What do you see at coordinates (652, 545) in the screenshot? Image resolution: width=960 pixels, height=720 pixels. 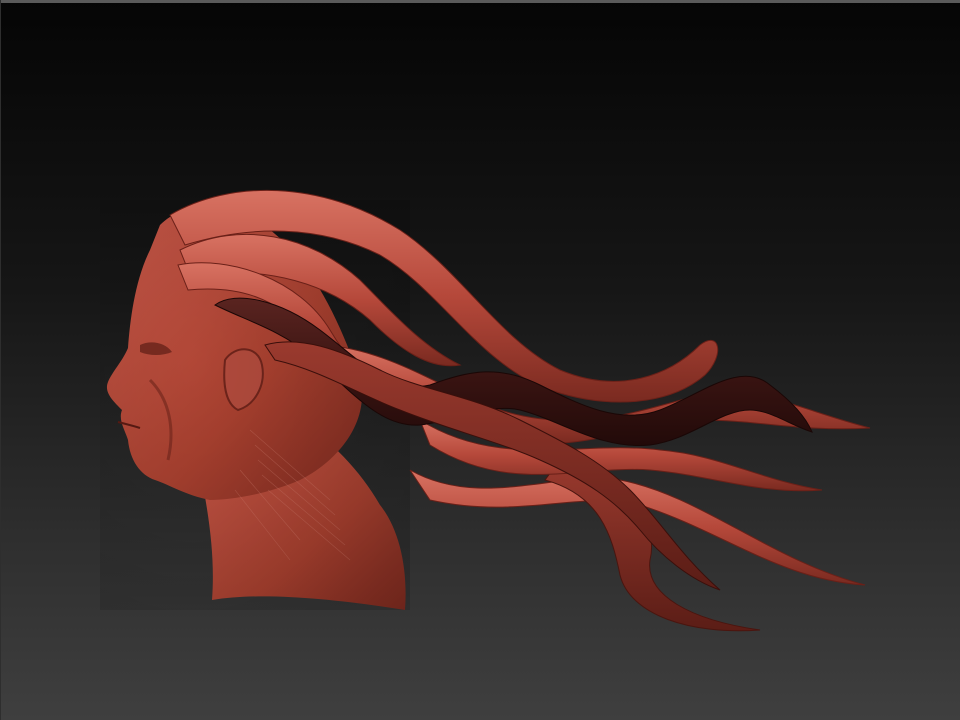 I see `hair-strand-bottom` at bounding box center [652, 545].